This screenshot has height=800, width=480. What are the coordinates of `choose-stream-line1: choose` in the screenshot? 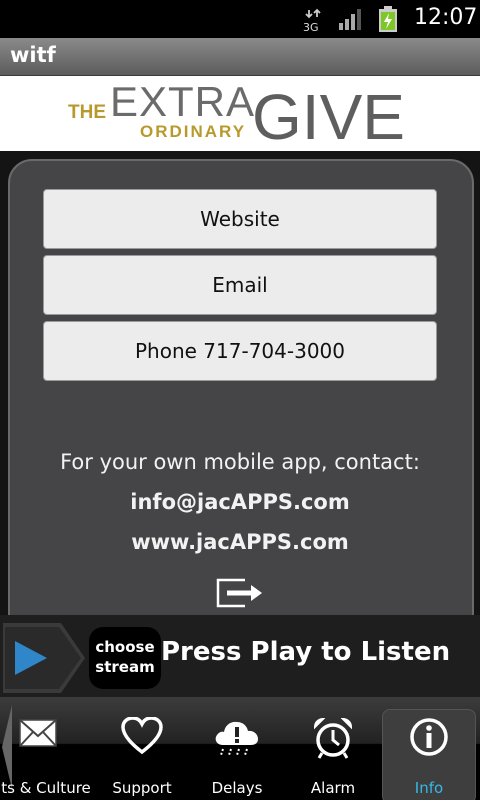 It's located at (125, 647).